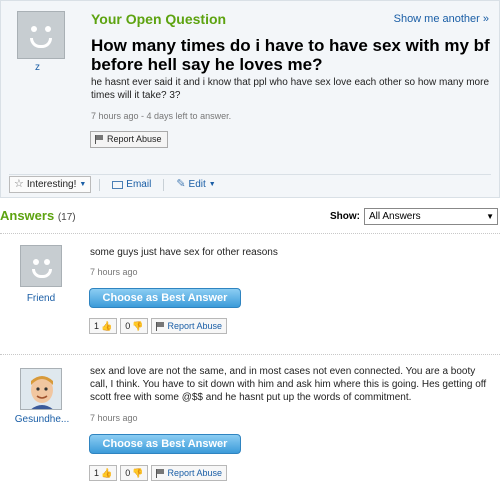  I want to click on open-question-label: Your Open Question, so click(159, 19).